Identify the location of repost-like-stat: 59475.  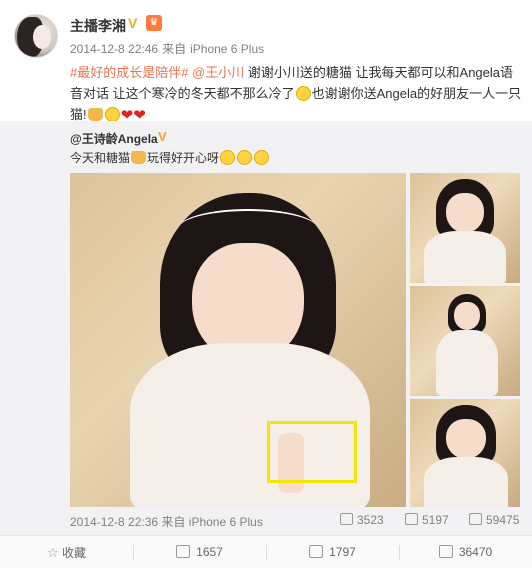
(494, 520).